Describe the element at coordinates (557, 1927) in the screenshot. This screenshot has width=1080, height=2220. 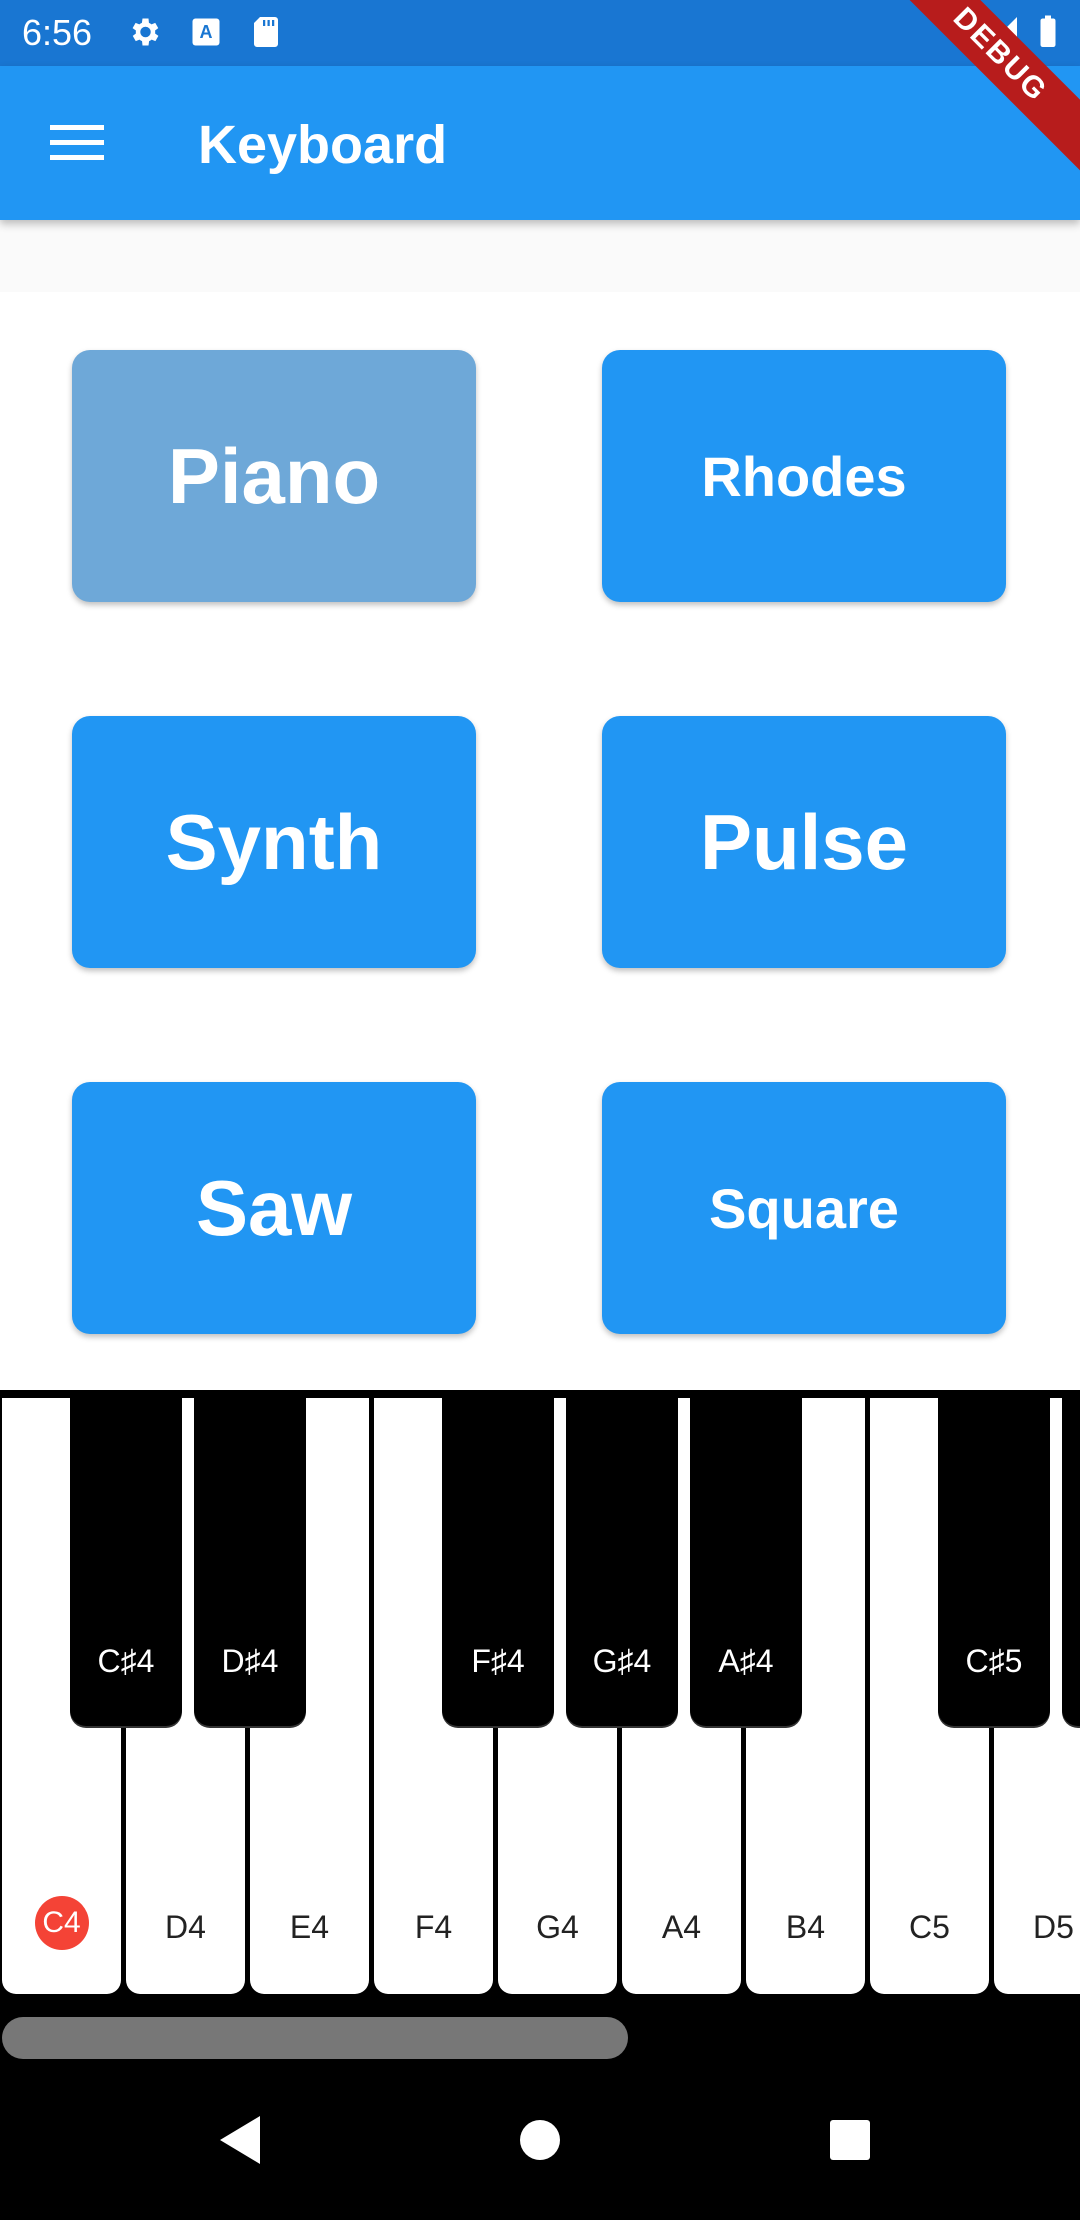
I see `key-label: G4` at that location.